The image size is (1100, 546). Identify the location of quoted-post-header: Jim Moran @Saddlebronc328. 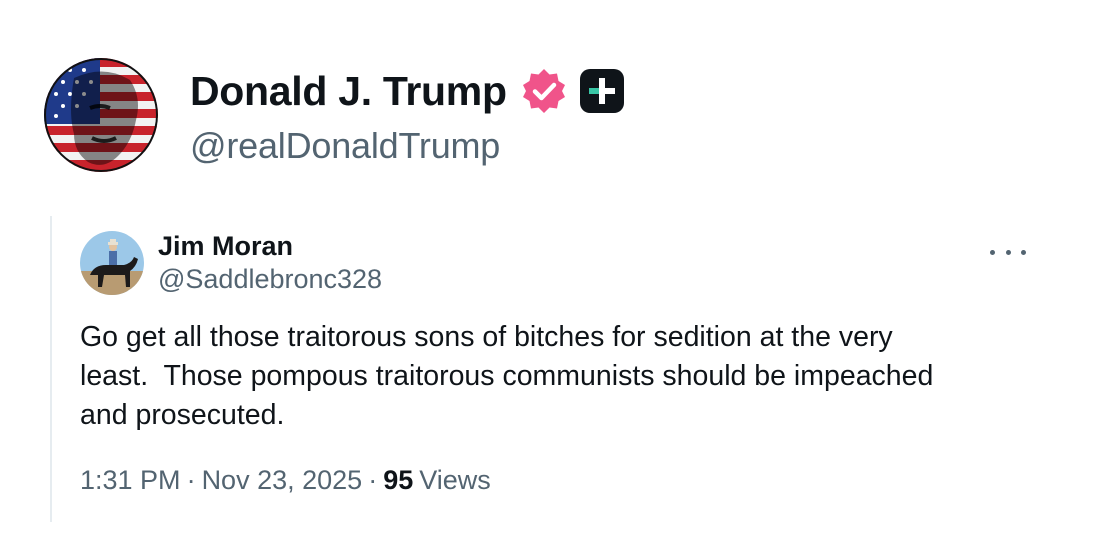
(560, 263).